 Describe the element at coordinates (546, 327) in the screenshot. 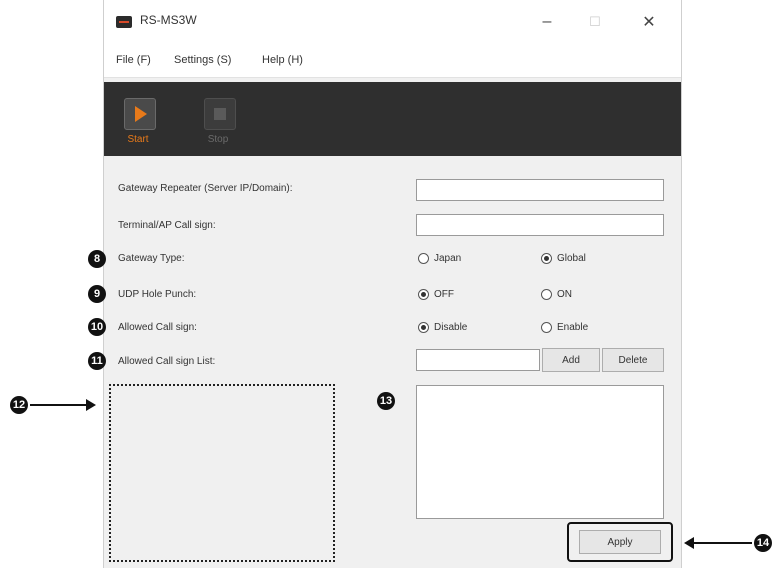

I see `allowed-enable-radio` at that location.